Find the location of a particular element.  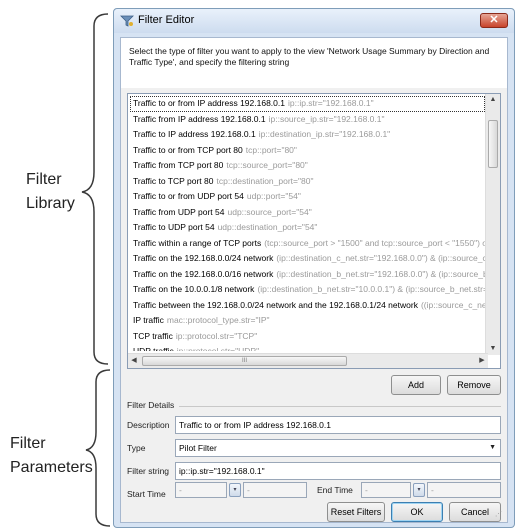

filter-item-expression: ((ip::source_c_net is located at coordinates (452, 304).